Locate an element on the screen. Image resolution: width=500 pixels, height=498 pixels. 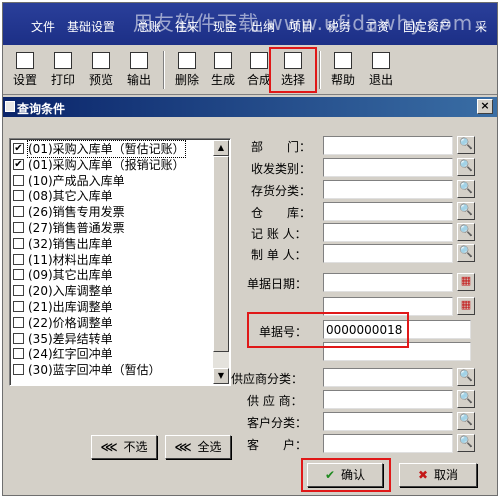
receive-type-input is located at coordinates (388, 167).